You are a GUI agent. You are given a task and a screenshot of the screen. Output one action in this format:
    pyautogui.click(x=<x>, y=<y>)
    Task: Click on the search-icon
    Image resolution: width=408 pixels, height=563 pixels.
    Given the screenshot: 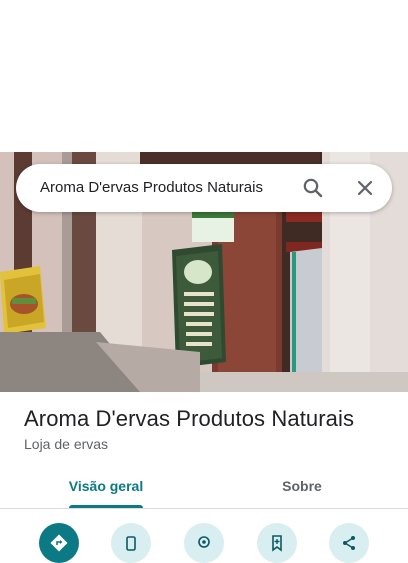 What is the action you would take?
    pyautogui.click(x=313, y=188)
    